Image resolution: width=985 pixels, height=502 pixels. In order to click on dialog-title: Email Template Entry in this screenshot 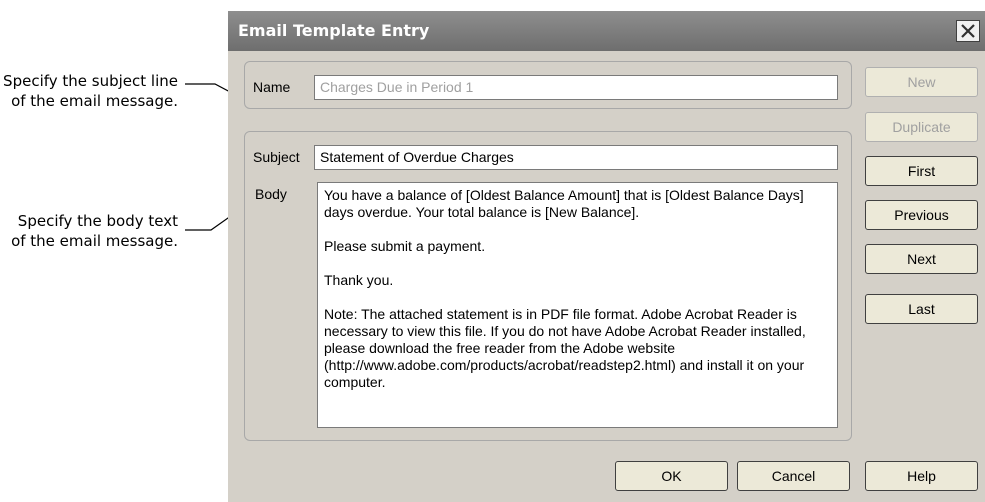, I will do `click(334, 30)`.